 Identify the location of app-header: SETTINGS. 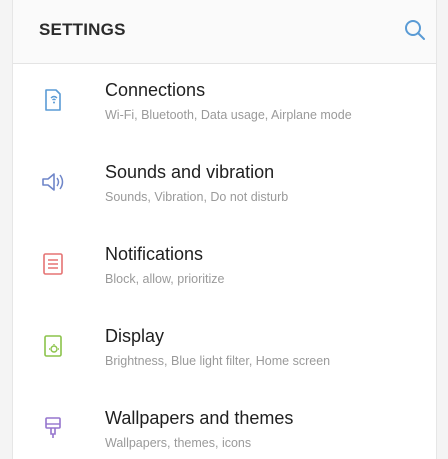
(224, 32).